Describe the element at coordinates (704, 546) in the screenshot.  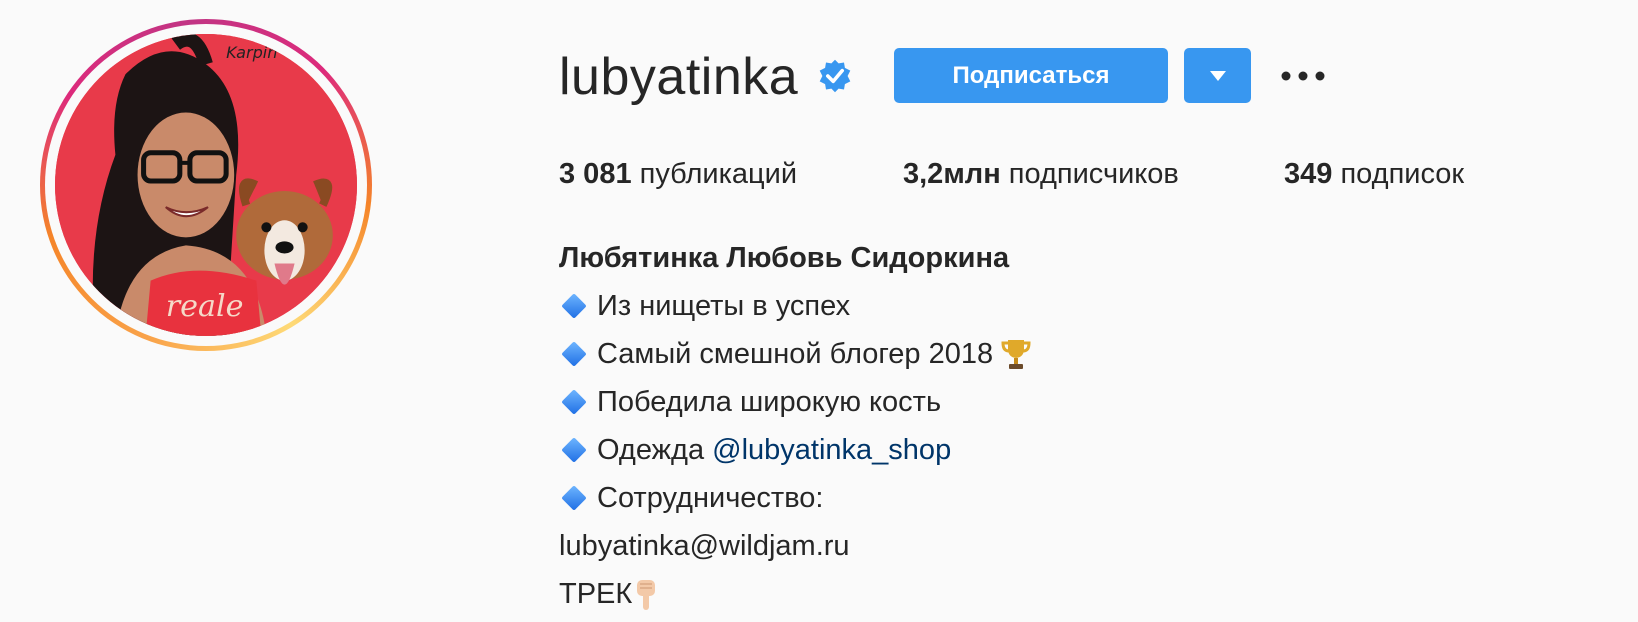
I see `contact-email: lubyatinka@wildjam.ru` at that location.